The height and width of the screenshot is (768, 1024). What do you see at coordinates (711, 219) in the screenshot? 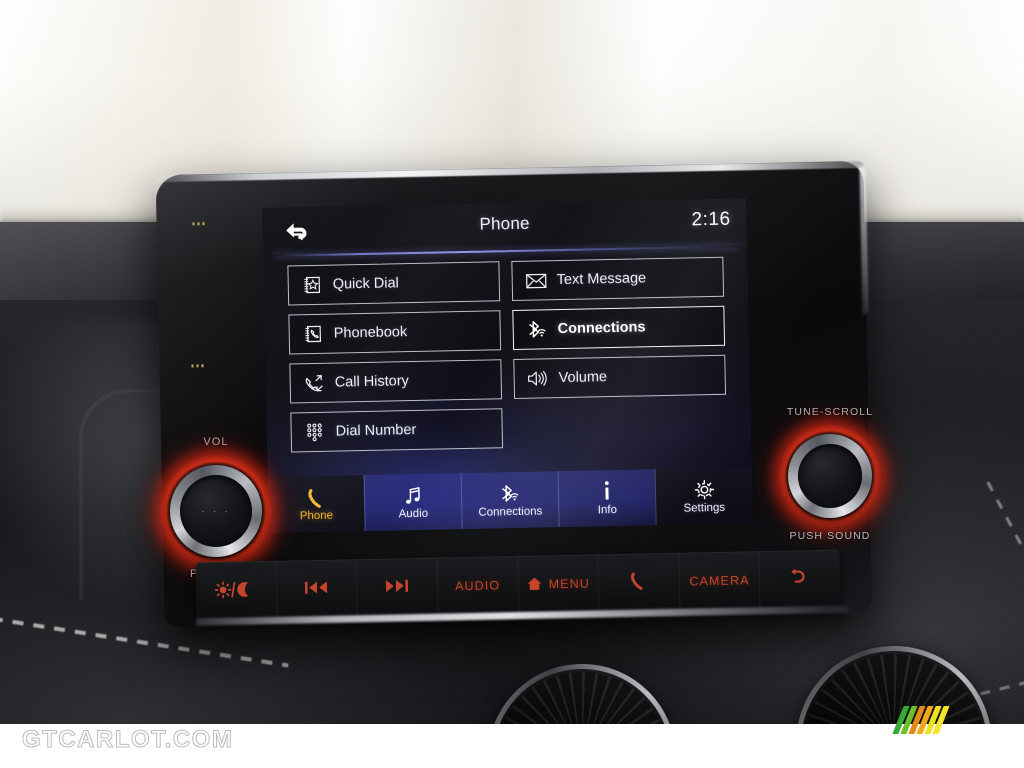
I see `clock: 2:16` at bounding box center [711, 219].